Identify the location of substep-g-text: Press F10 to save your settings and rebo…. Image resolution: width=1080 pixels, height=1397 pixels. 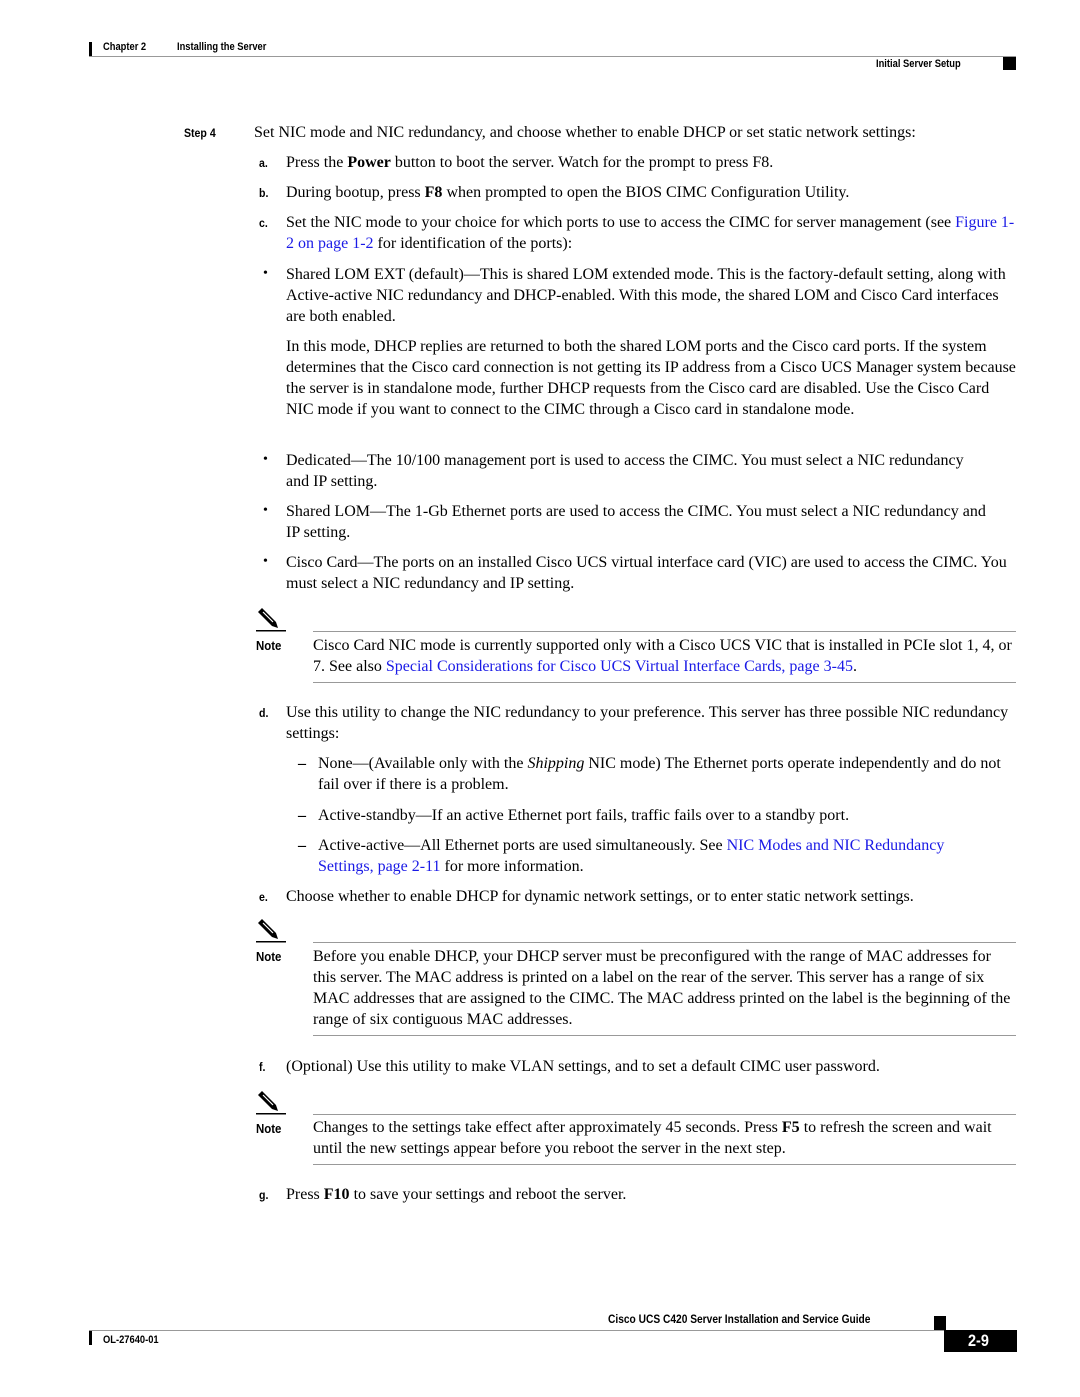
(651, 1194).